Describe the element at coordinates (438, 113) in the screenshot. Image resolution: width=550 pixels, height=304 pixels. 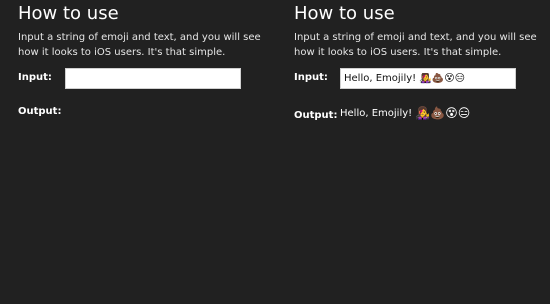
I see `poop-emoji-icon: 💩` at that location.